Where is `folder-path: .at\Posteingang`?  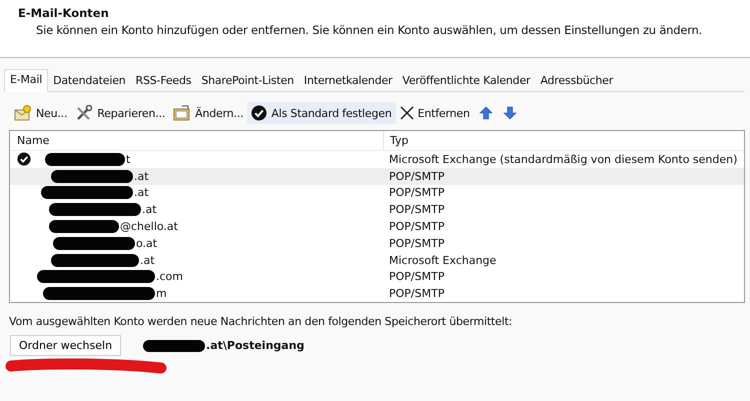 folder-path: .at\Posteingang is located at coordinates (255, 345).